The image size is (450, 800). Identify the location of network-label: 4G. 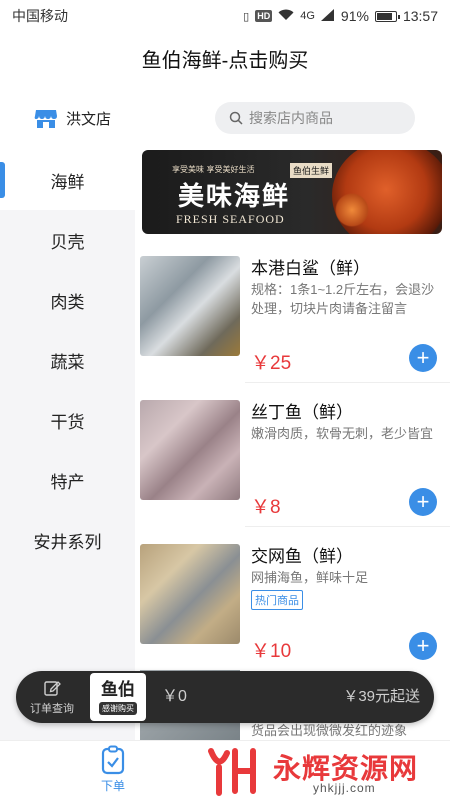
(307, 16).